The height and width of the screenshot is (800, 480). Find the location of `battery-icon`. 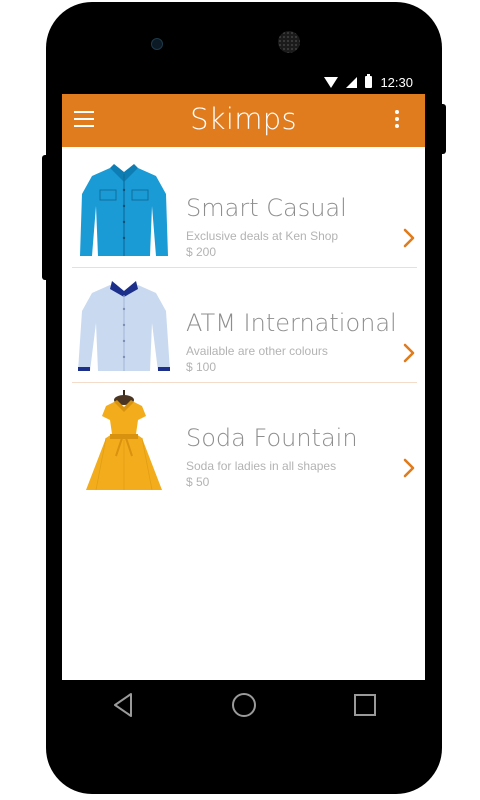

battery-icon is located at coordinates (369, 81).